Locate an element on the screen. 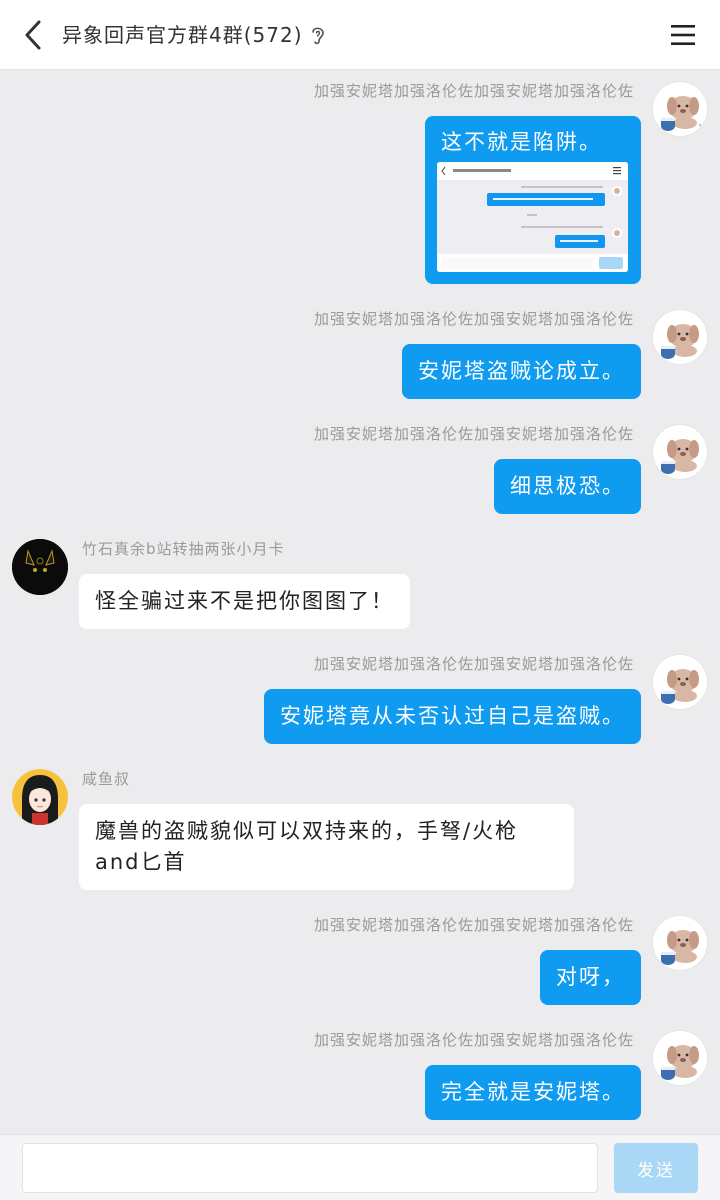 The width and height of the screenshot is (720, 1200). message-bubble-image: 这不就是陷阱。 is located at coordinates (533, 200).